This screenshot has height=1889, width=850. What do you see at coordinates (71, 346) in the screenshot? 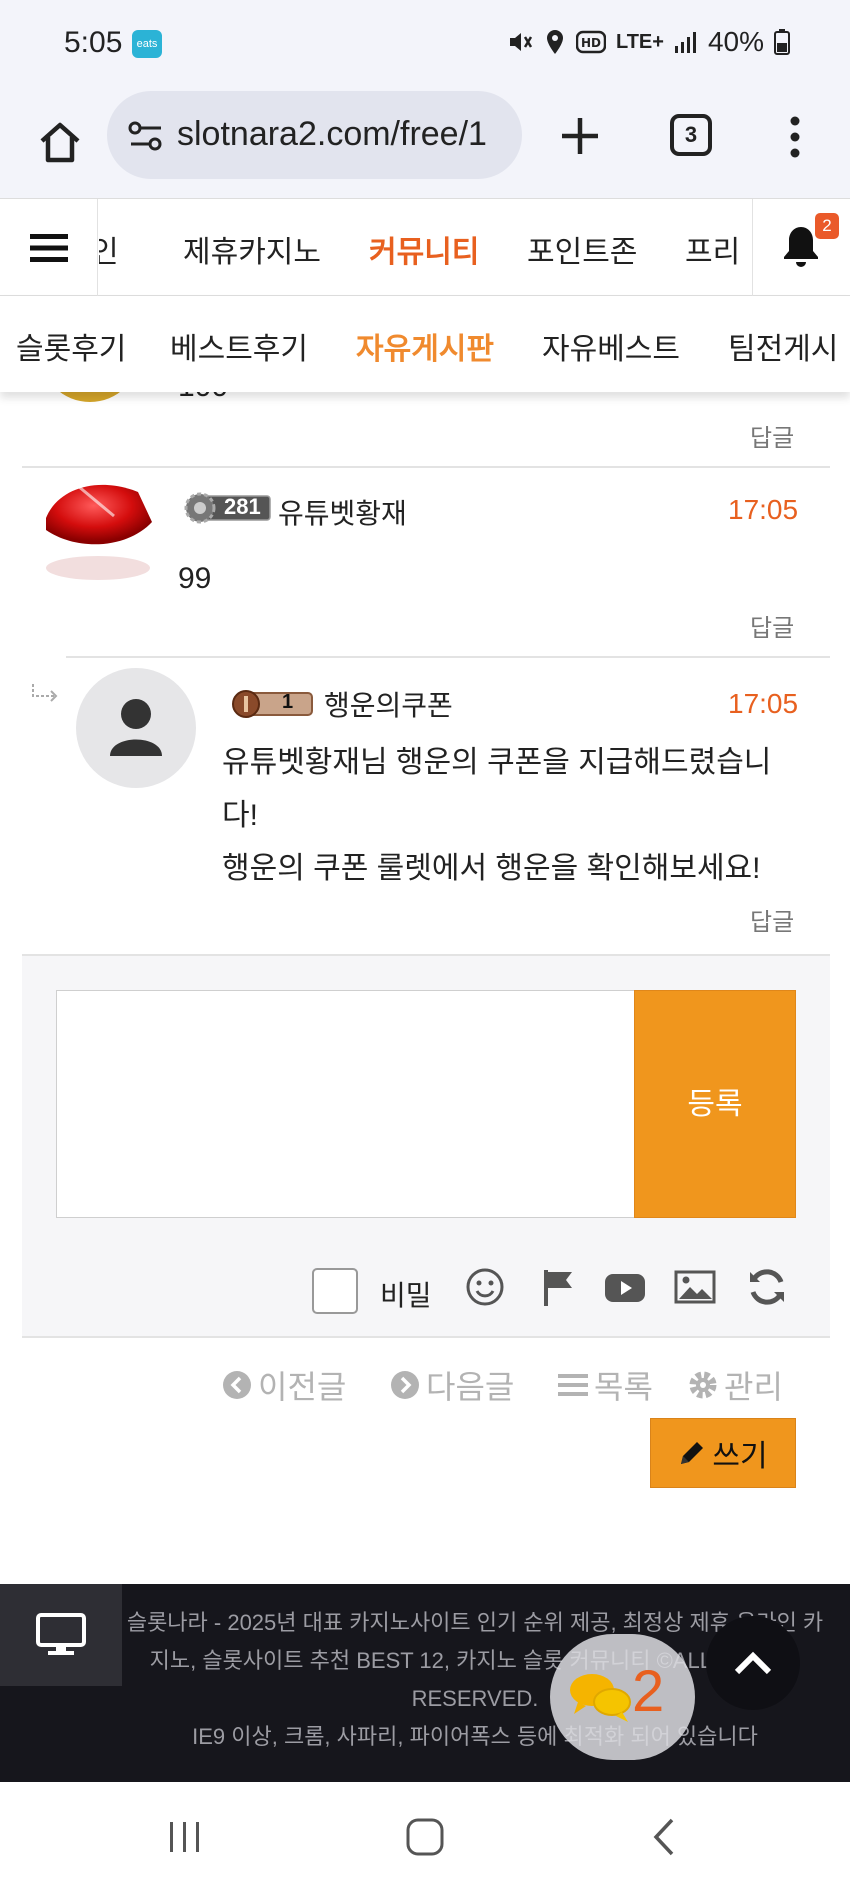
I see `sub-nav-slot-review: 슬롯후기` at bounding box center [71, 346].